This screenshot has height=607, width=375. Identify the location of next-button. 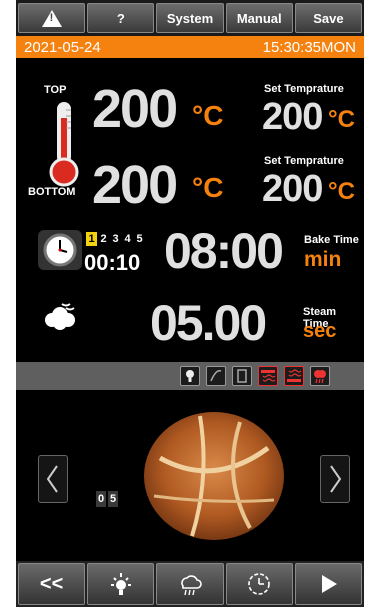
(335, 479).